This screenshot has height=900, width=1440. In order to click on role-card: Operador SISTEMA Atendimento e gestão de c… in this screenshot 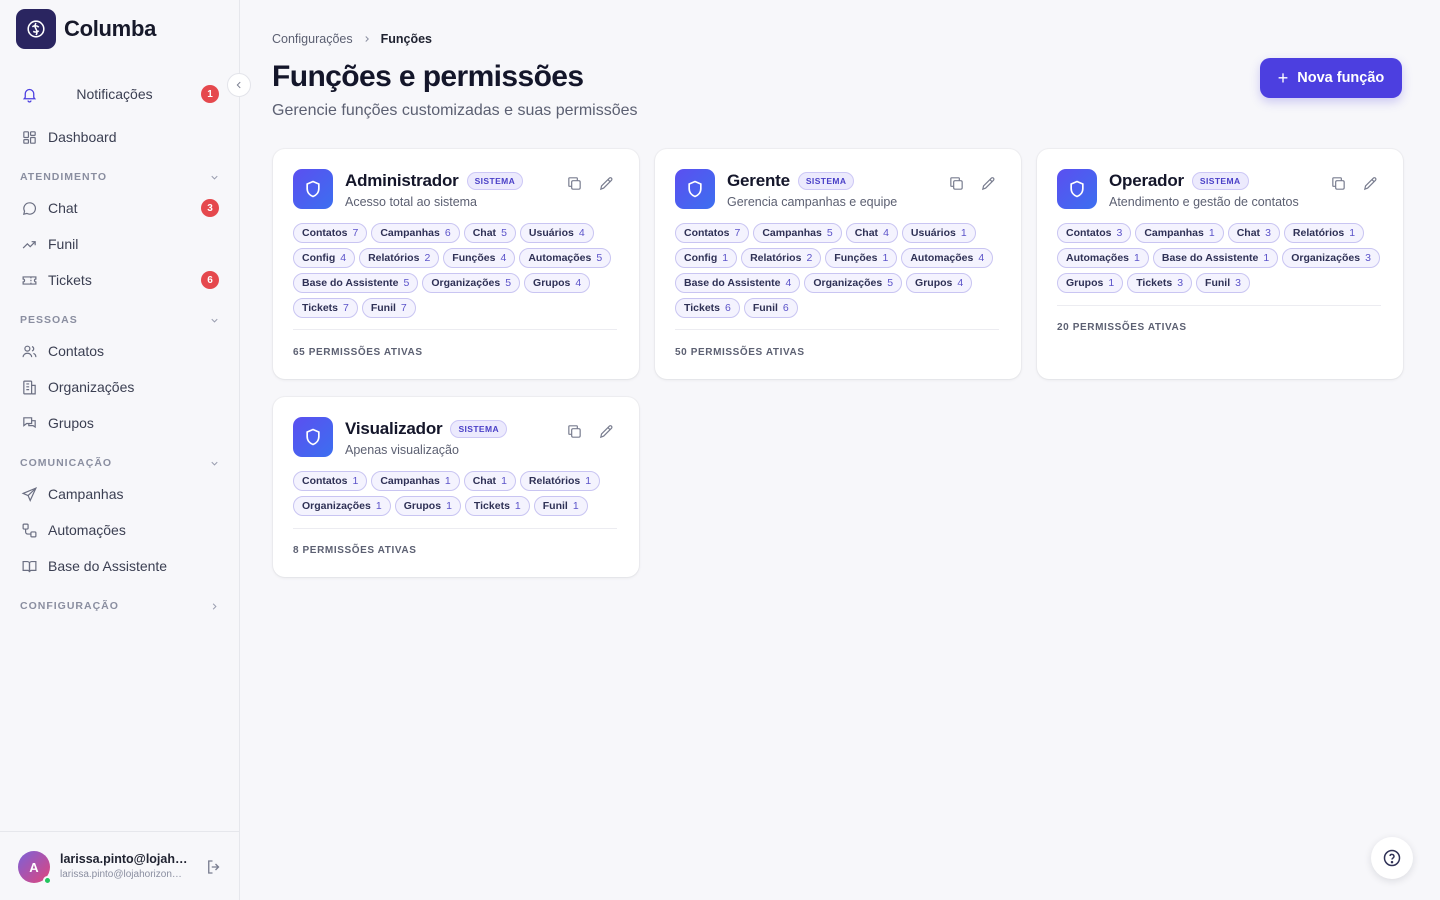, I will do `click(1220, 264)`.